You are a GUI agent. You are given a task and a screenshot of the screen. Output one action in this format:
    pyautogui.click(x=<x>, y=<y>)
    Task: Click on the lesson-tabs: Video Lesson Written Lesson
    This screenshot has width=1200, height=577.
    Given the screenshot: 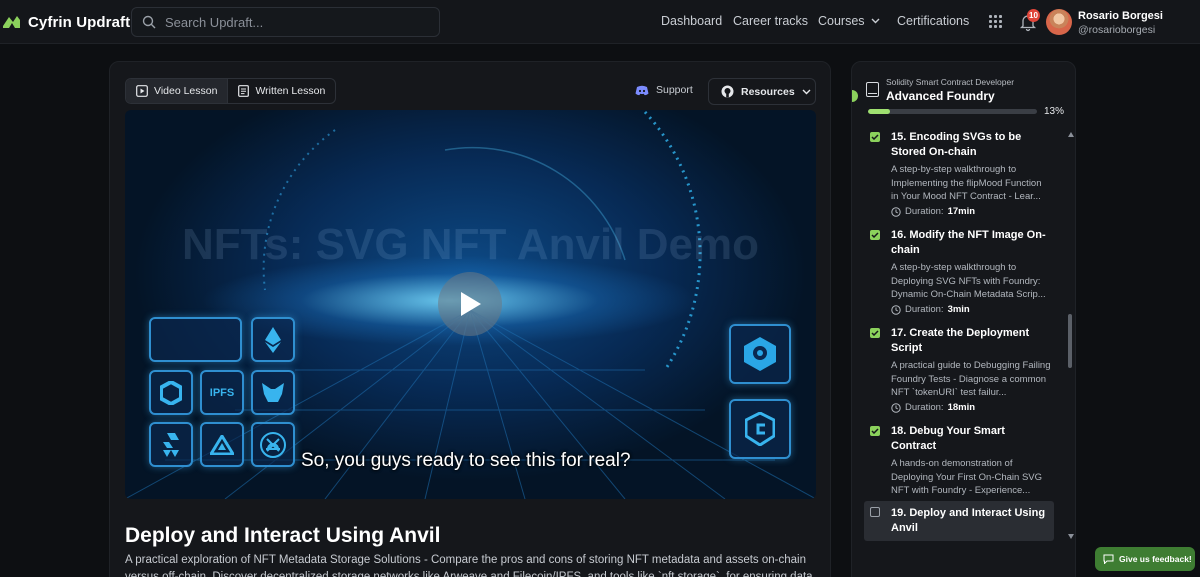 What is the action you would take?
    pyautogui.click(x=231, y=91)
    